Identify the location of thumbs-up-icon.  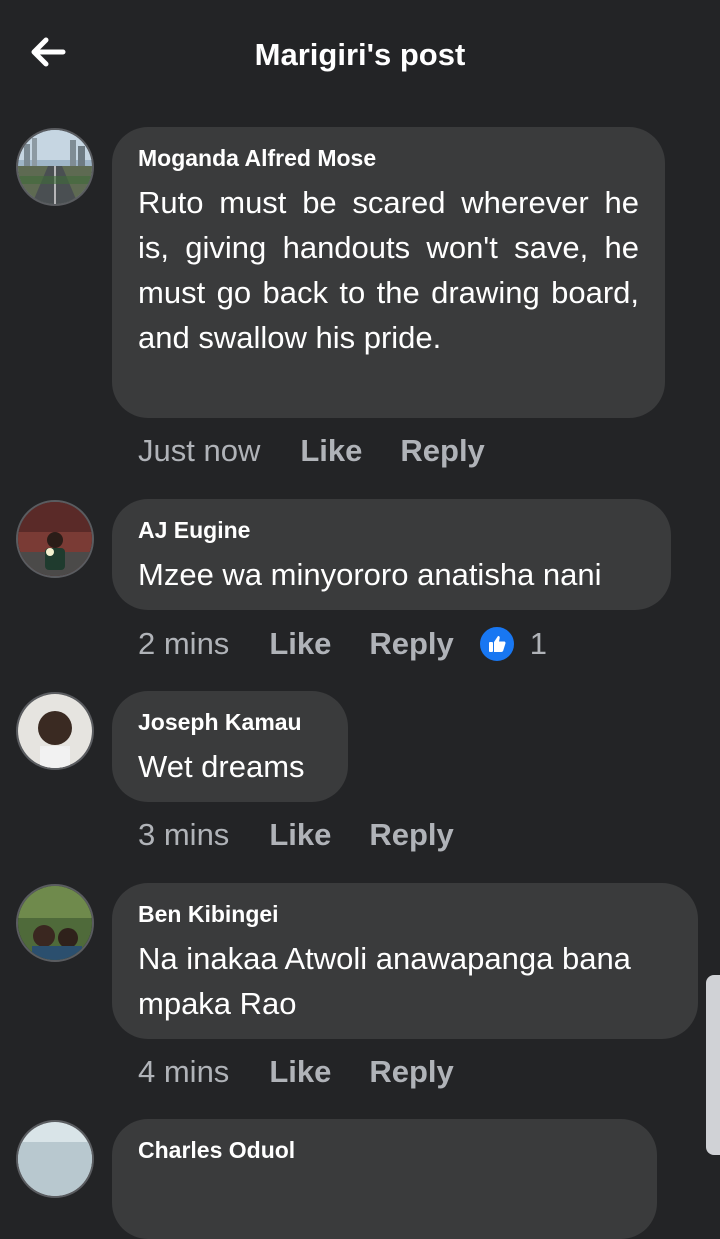
(496, 644).